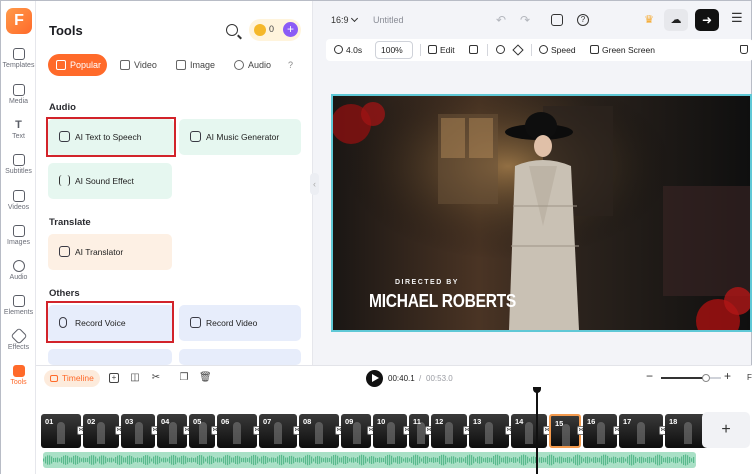  Describe the element at coordinates (18, 164) in the screenshot. I see `rail-item-subtitles: Subtitles` at that location.